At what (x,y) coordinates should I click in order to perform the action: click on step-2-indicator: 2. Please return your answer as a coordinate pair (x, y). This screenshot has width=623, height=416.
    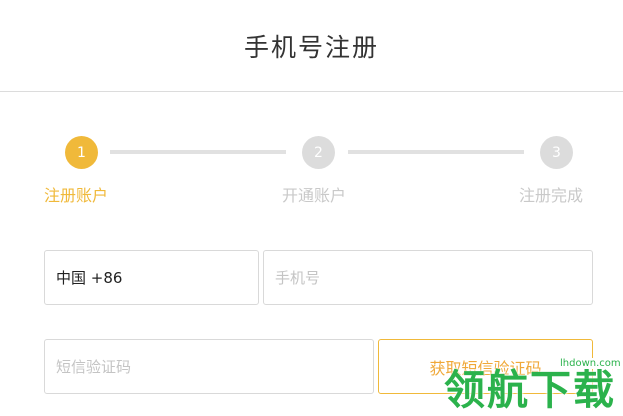
    Looking at the image, I should click on (318, 152).